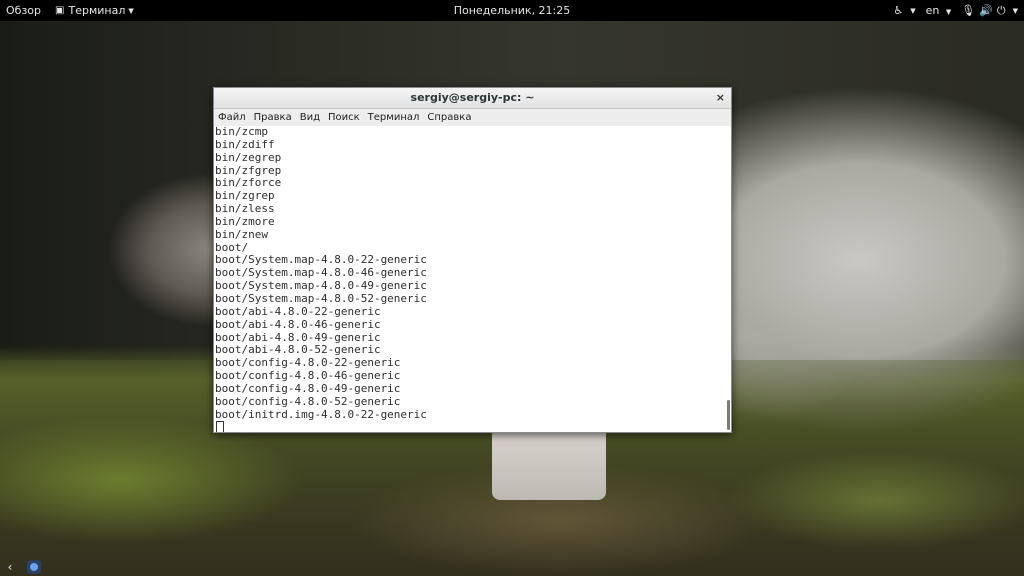  What do you see at coordinates (220, 426) in the screenshot?
I see `terminal-cursor` at bounding box center [220, 426].